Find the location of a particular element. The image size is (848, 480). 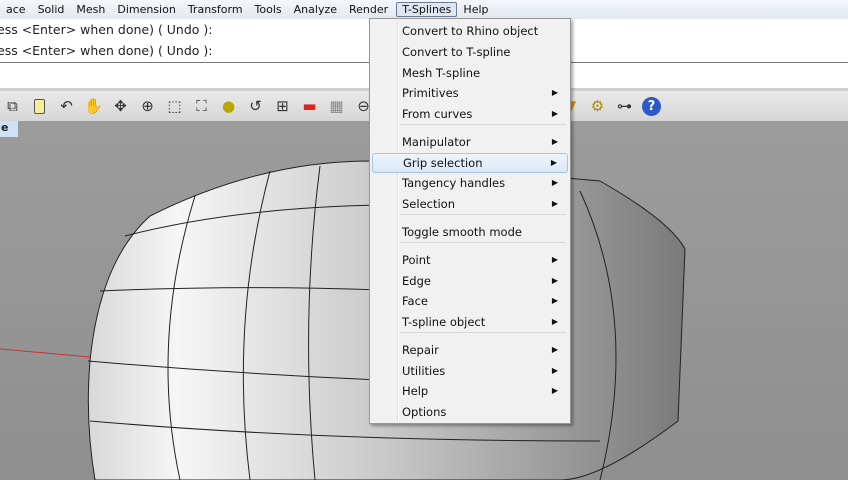

menu-mesh: Mesh is located at coordinates (90, 9).